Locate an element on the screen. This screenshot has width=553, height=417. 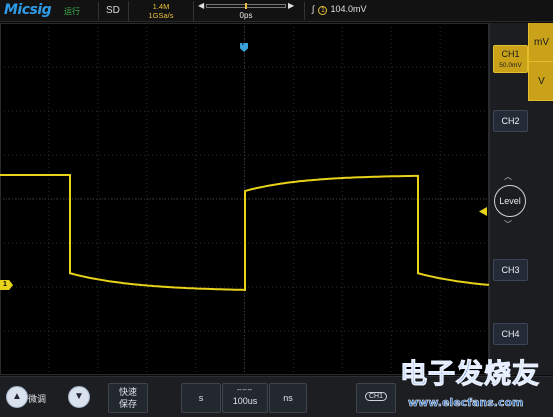
timebase-value: 100us is located at coordinates (245, 401).